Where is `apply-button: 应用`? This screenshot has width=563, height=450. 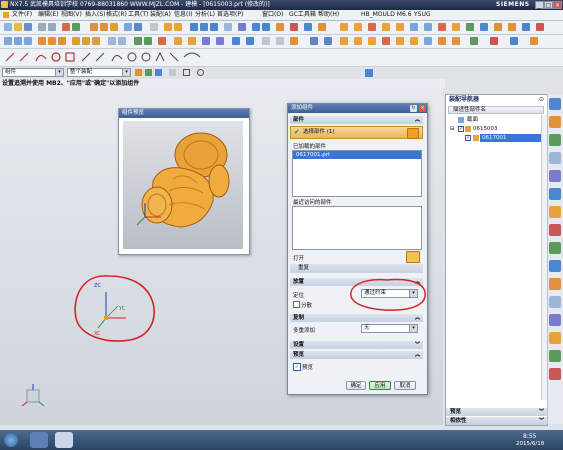
apply-button: 应用 is located at coordinates (380, 385).